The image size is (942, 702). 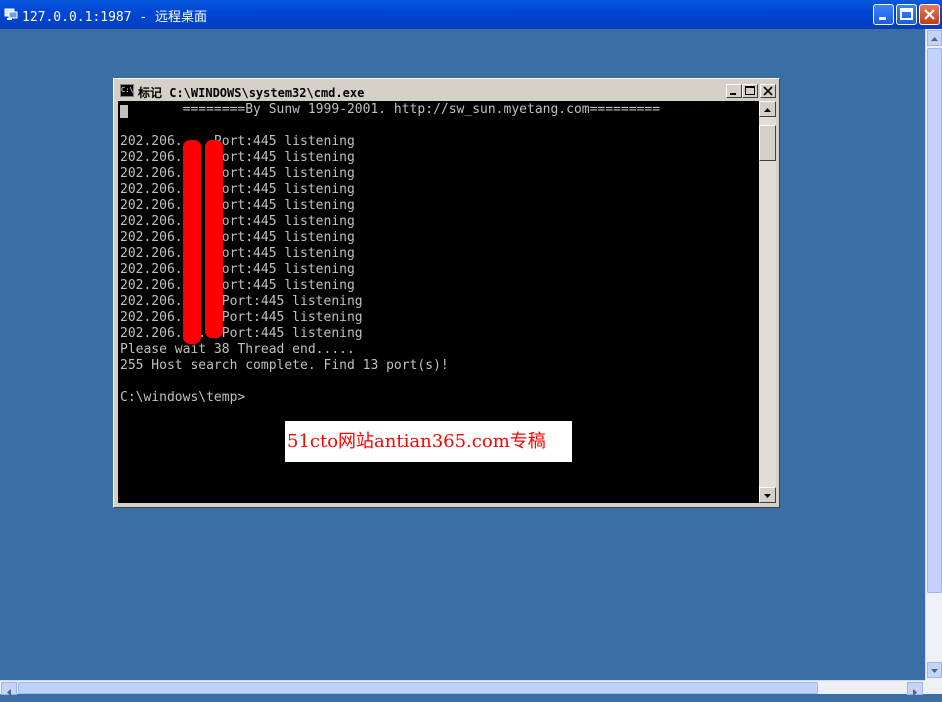 I want to click on scroll-right-button, so click(x=915, y=689).